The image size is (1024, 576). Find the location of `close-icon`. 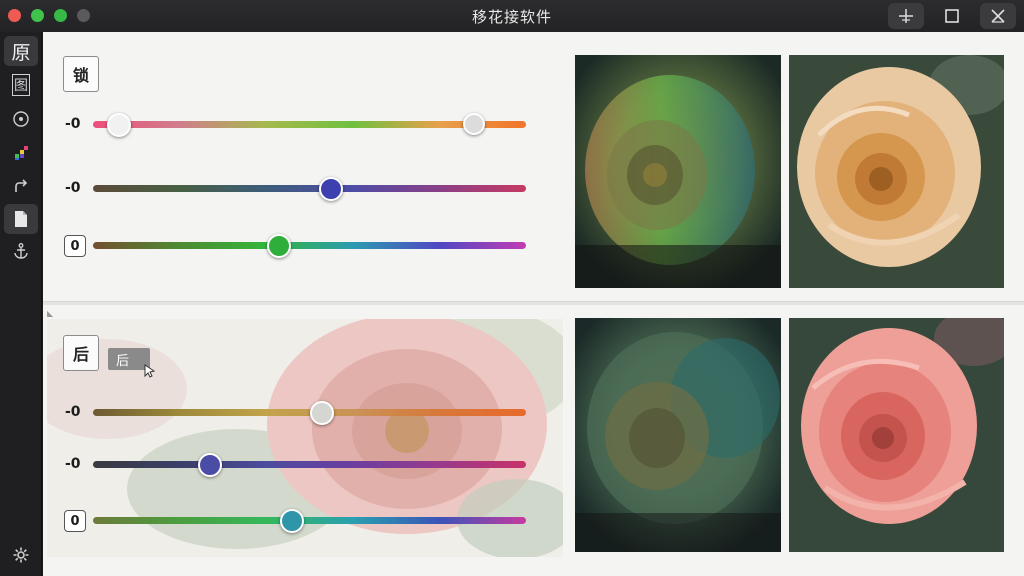

close-icon is located at coordinates (998, 16).